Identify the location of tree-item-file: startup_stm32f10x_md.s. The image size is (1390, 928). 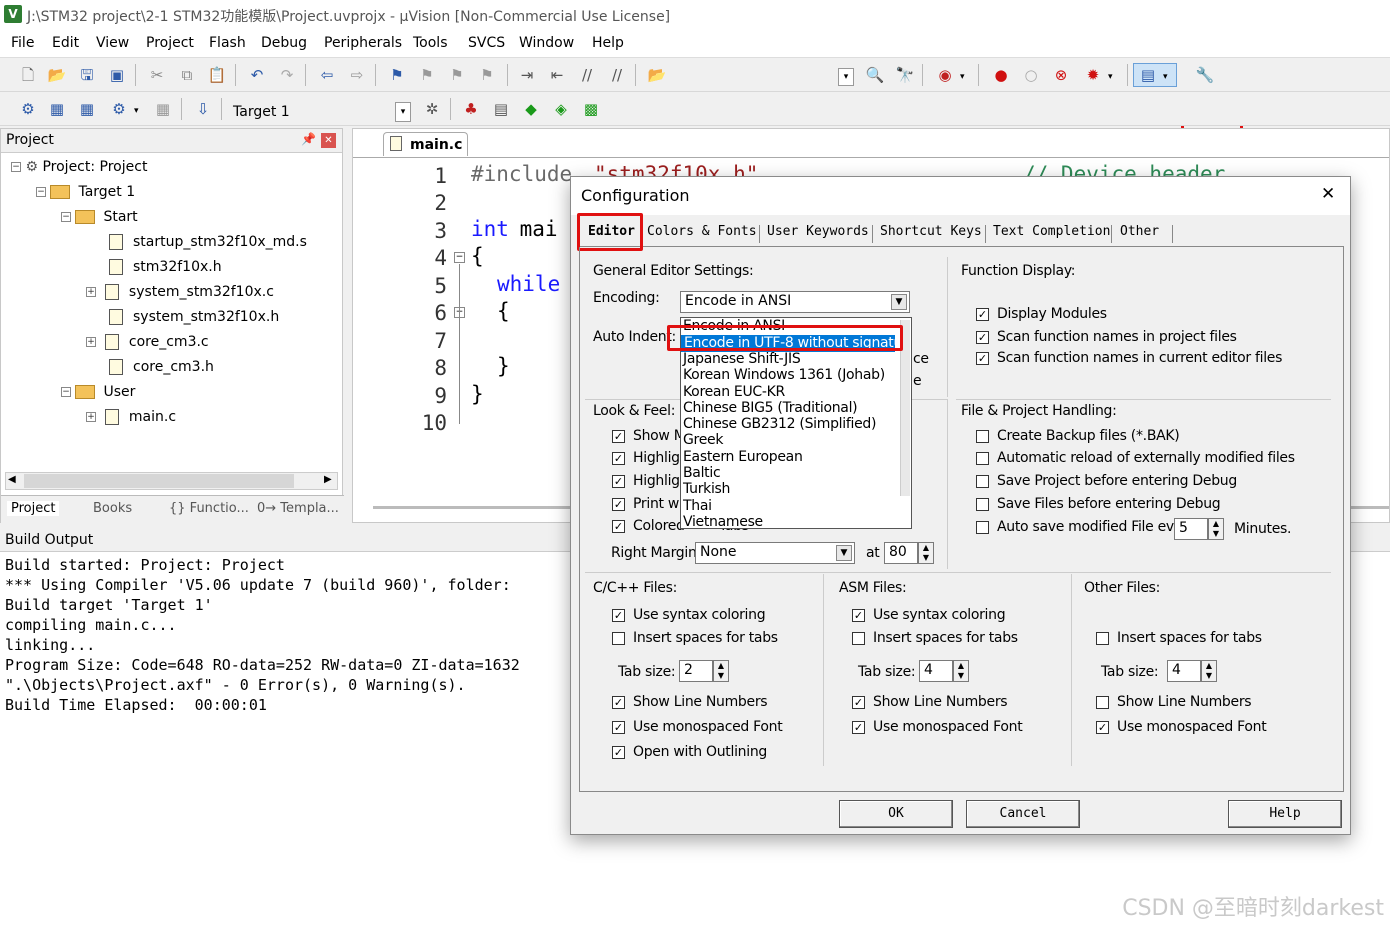
(208, 242).